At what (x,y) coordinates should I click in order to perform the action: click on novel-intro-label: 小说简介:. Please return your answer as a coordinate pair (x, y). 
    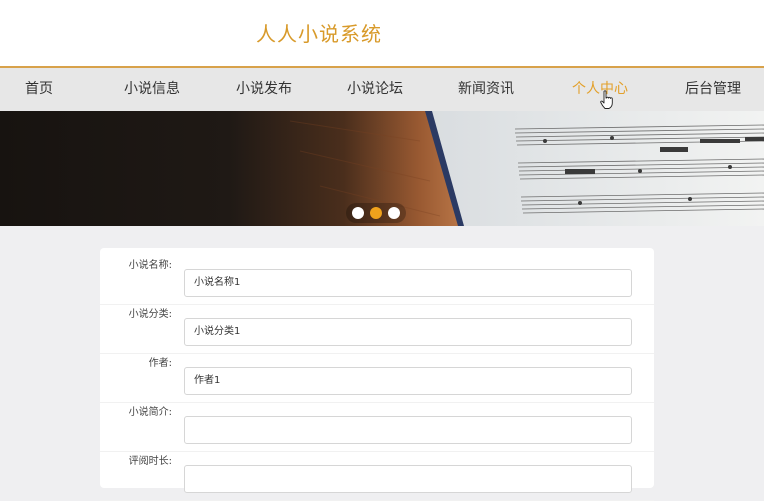
    Looking at the image, I should click on (150, 412).